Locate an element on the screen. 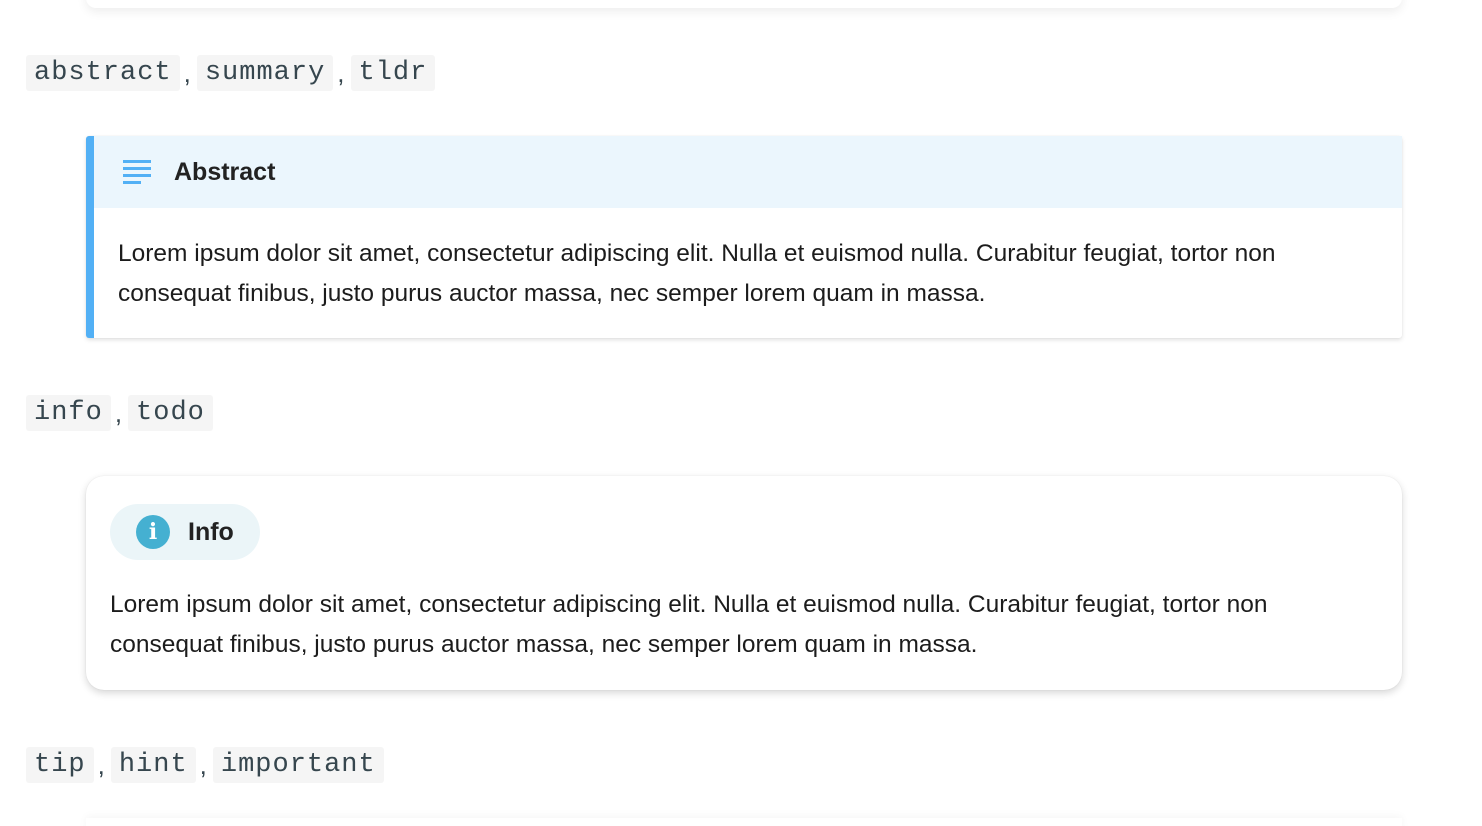  code-tag: hint is located at coordinates (153, 765).